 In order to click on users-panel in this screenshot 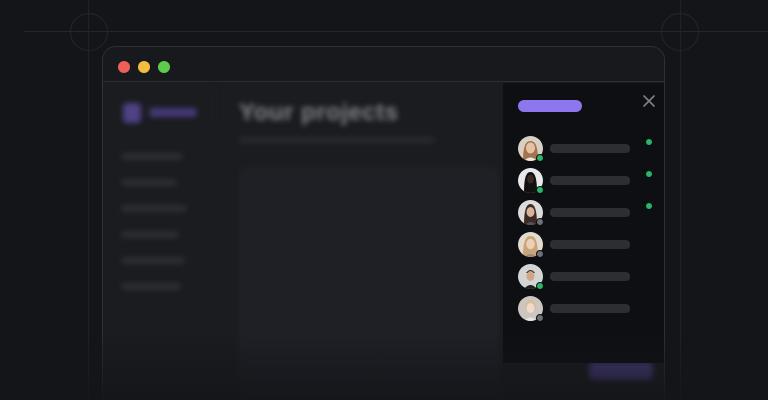, I will do `click(583, 223)`.